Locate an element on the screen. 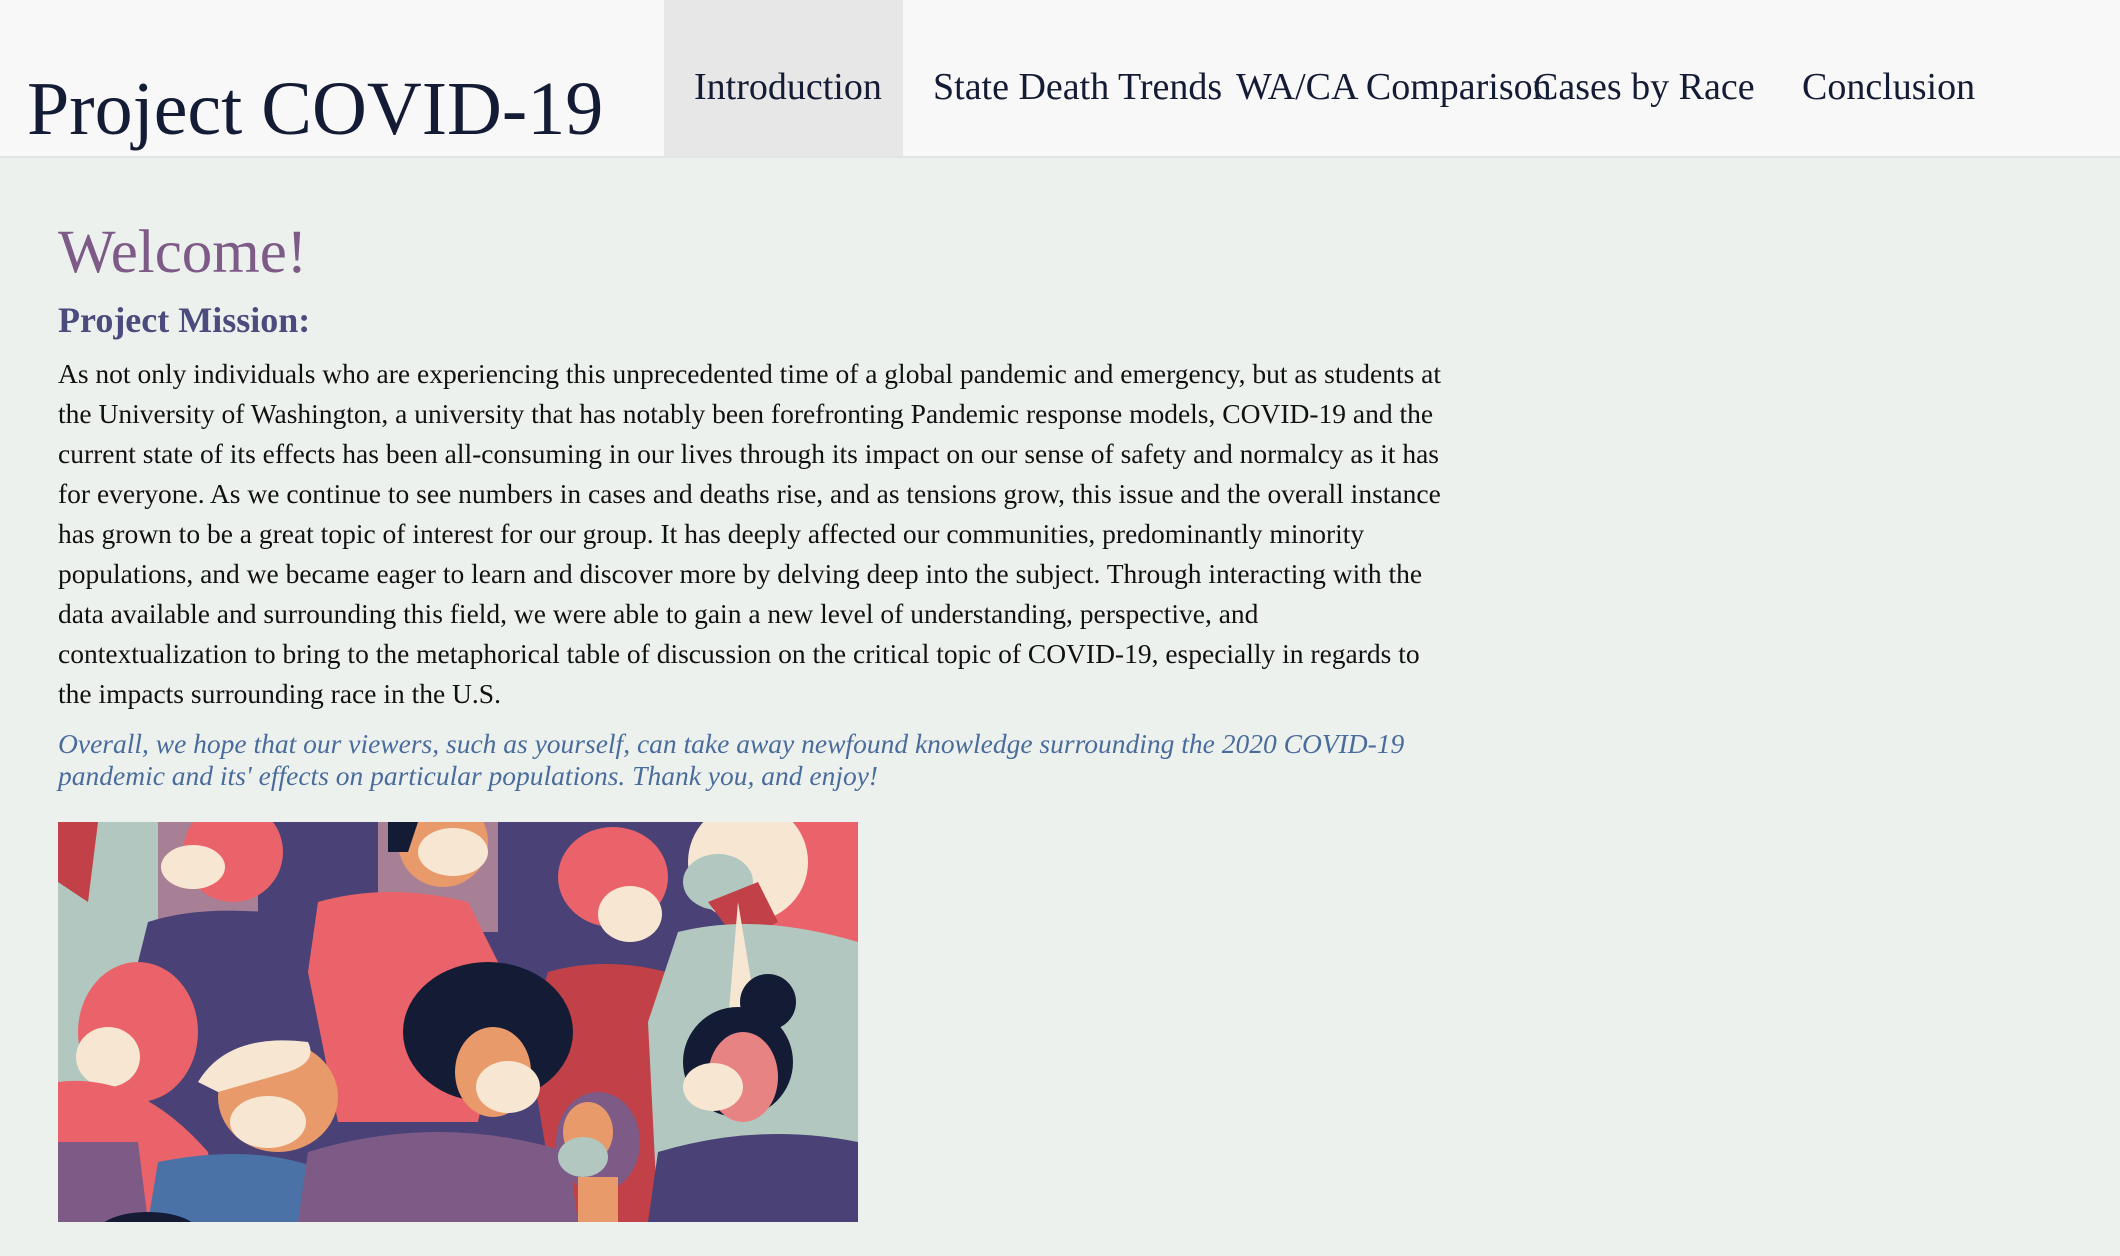  nav-item-wa-ca-comparison: WA/CA Comparison is located at coordinates (1379, 78).